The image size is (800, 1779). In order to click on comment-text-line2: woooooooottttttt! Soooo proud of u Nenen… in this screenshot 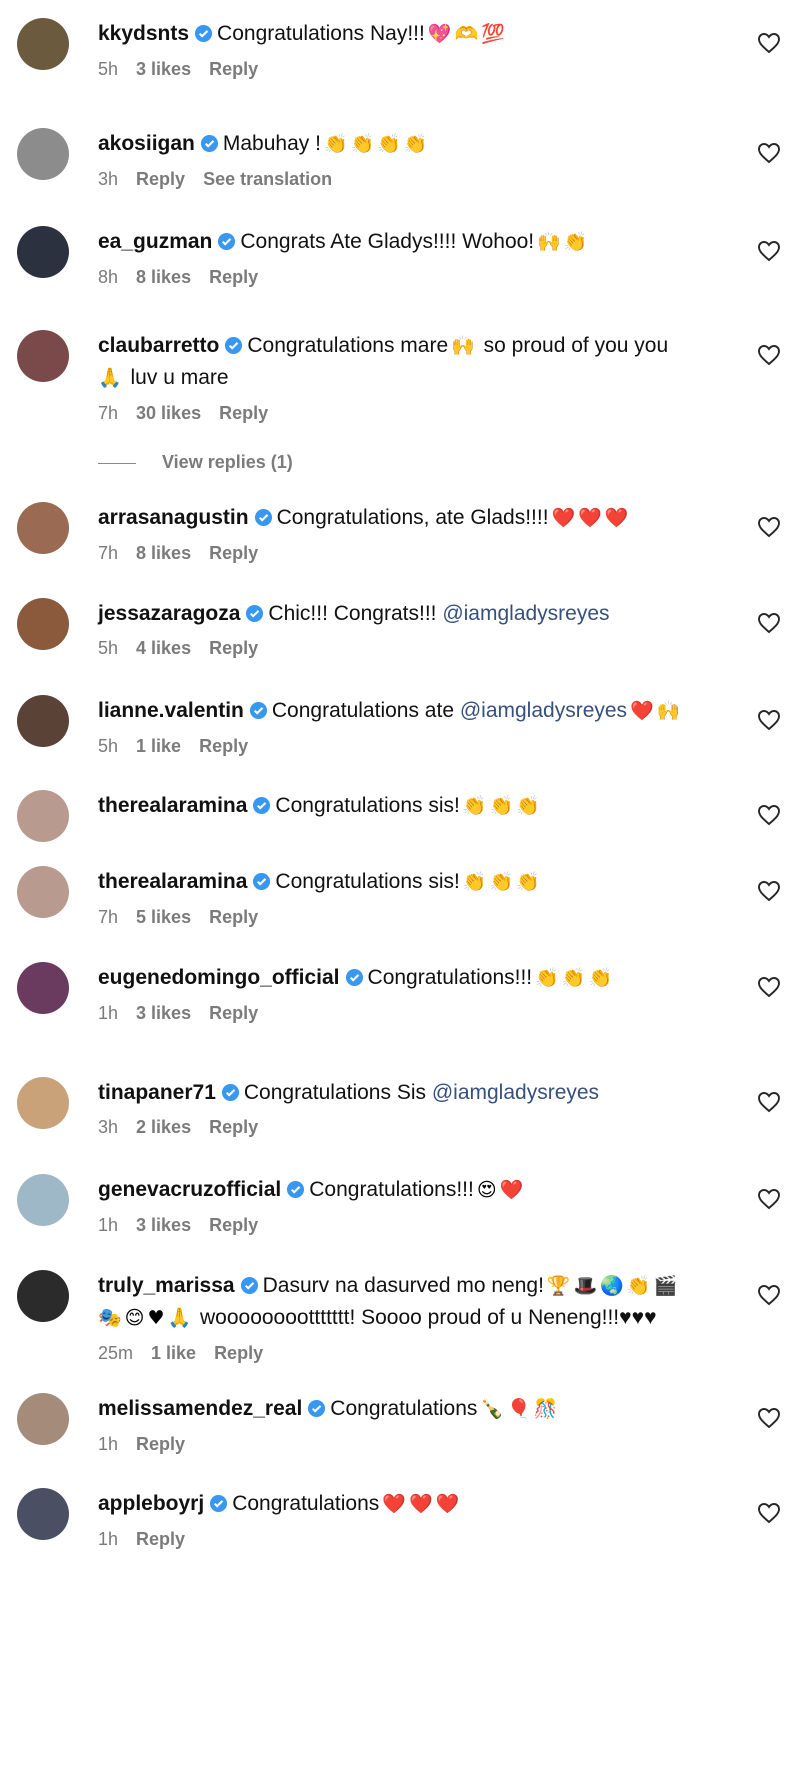, I will do `click(428, 1317)`.